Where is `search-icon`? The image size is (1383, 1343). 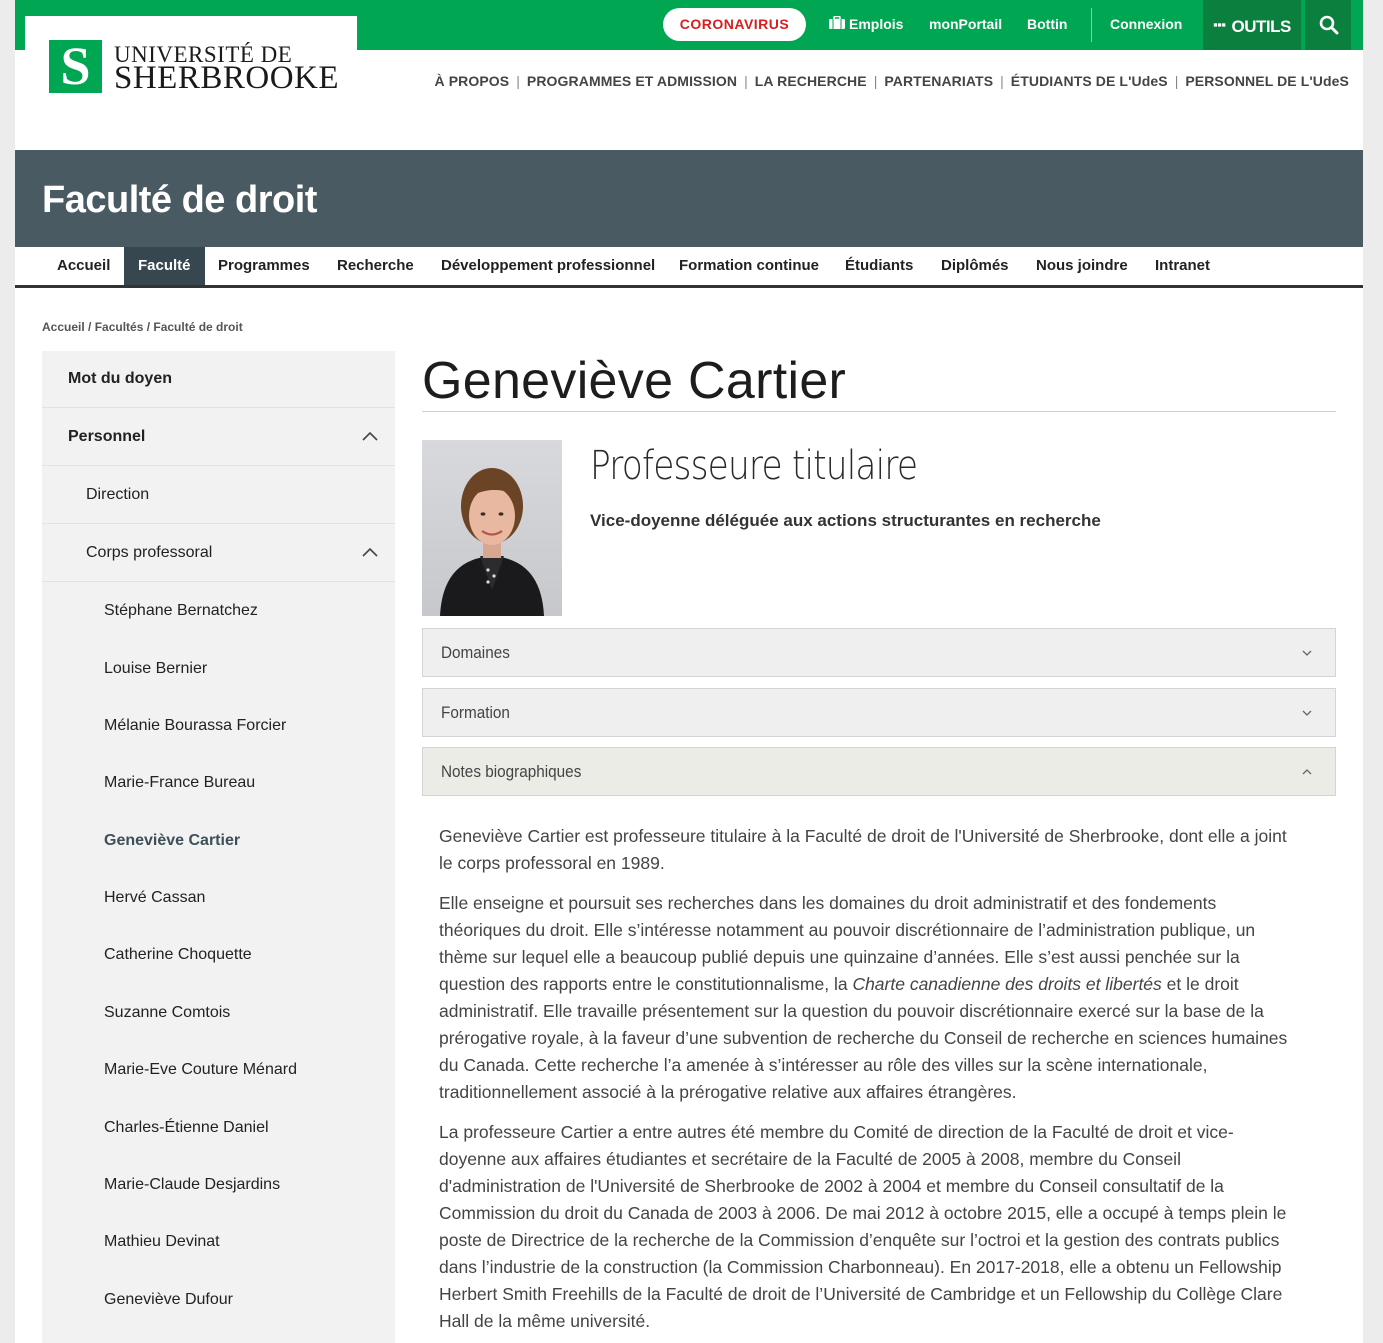
search-icon is located at coordinates (1329, 25).